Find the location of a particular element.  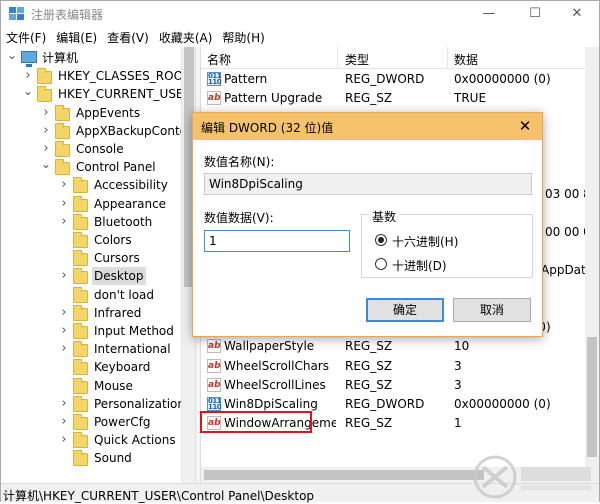

menu-item: 查看(V) is located at coordinates (128, 37).